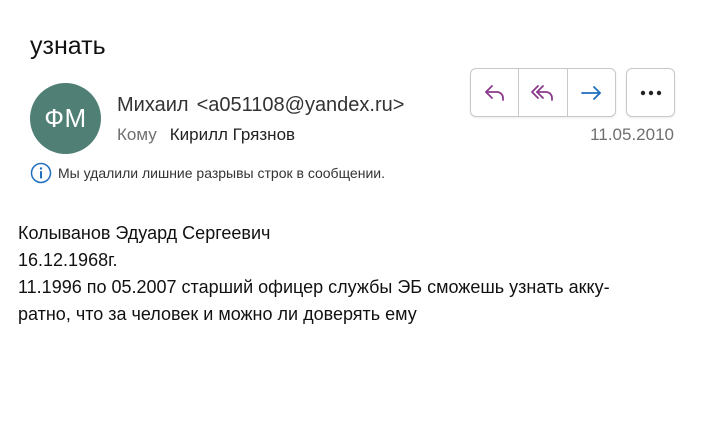 The width and height of the screenshot is (701, 434). Describe the element at coordinates (301, 105) in the screenshot. I see `sender-email: <a051108@yandex.ru>` at that location.